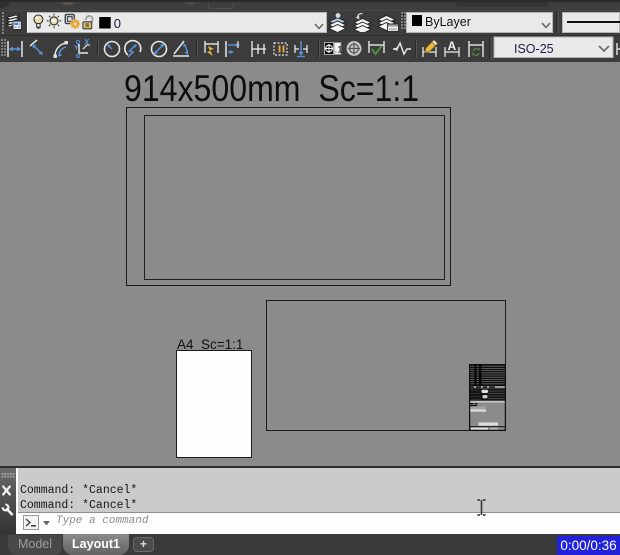  What do you see at coordinates (339, 50) in the screenshot?
I see `svg-text: .1` at bounding box center [339, 50].